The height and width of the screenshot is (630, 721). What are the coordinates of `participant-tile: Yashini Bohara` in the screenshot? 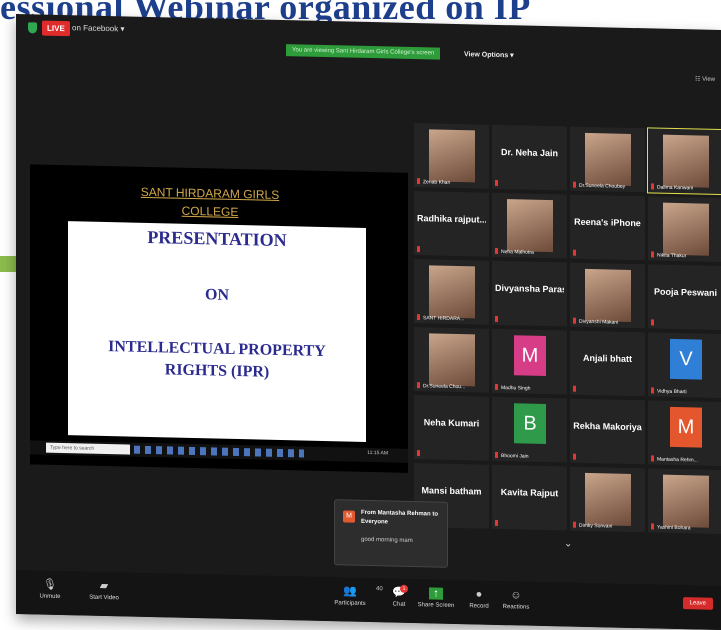 It's located at (684, 501).